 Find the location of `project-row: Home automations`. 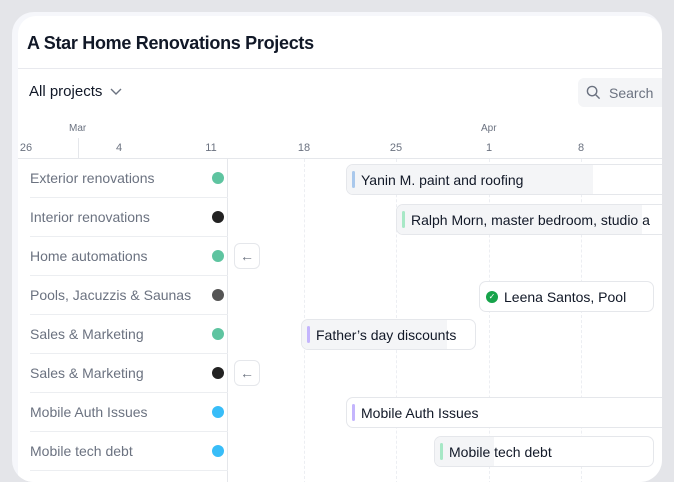

project-row: Home automations is located at coordinates (129, 256).